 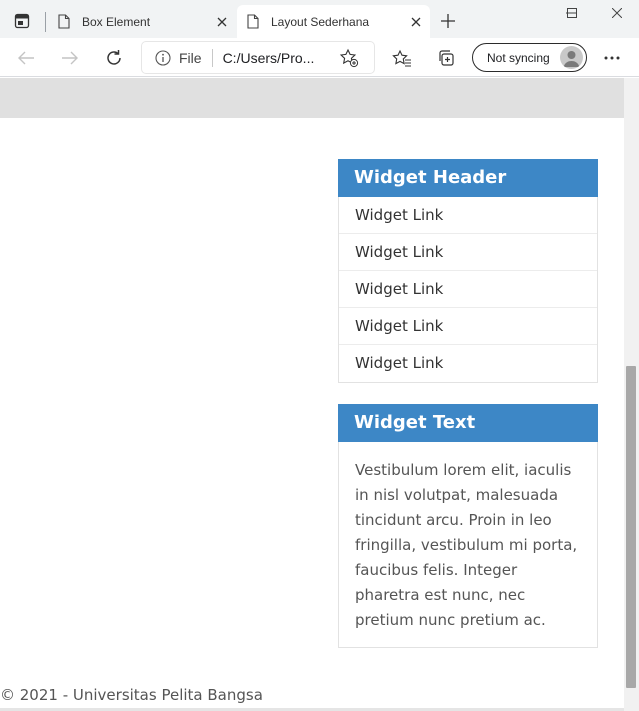 I want to click on widget-text-line: Vestibulum lorem elit, iaculis, so click(x=463, y=470).